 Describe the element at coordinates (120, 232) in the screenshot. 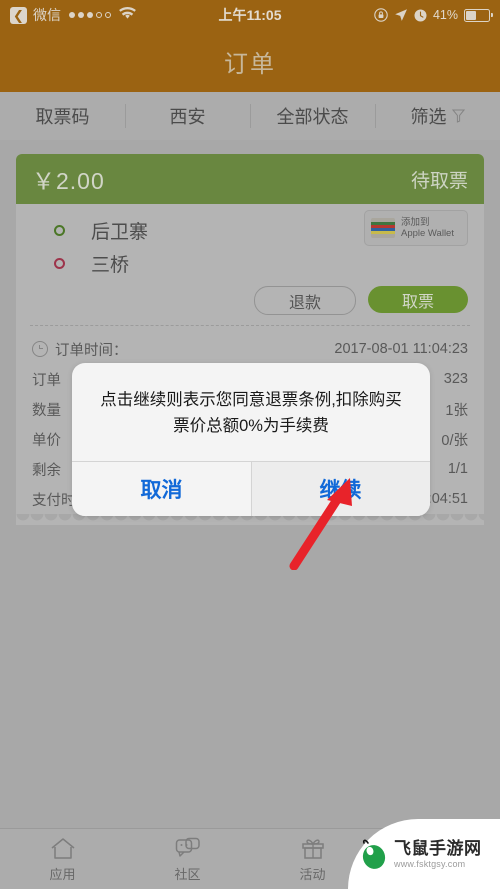

I see `origin-station-name: 后卫寨` at that location.